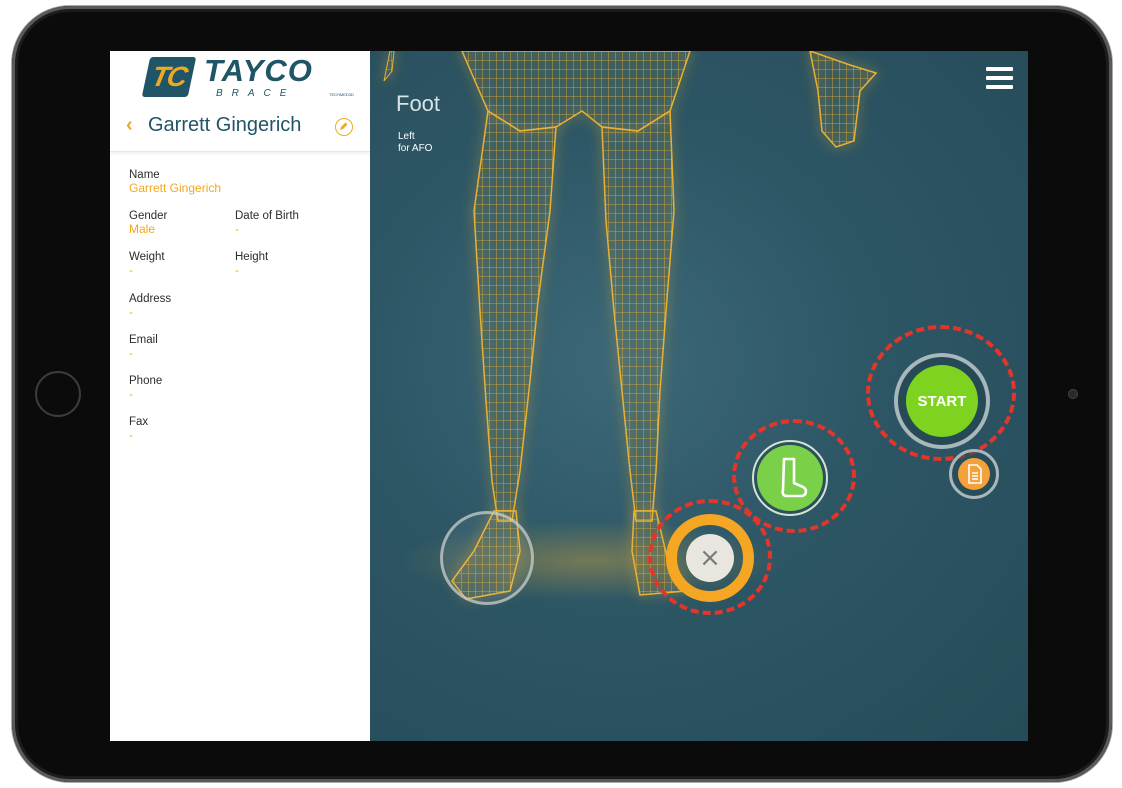 This screenshot has width=1122, height=788. Describe the element at coordinates (252, 257) in the screenshot. I see `height-label: Height` at that location.